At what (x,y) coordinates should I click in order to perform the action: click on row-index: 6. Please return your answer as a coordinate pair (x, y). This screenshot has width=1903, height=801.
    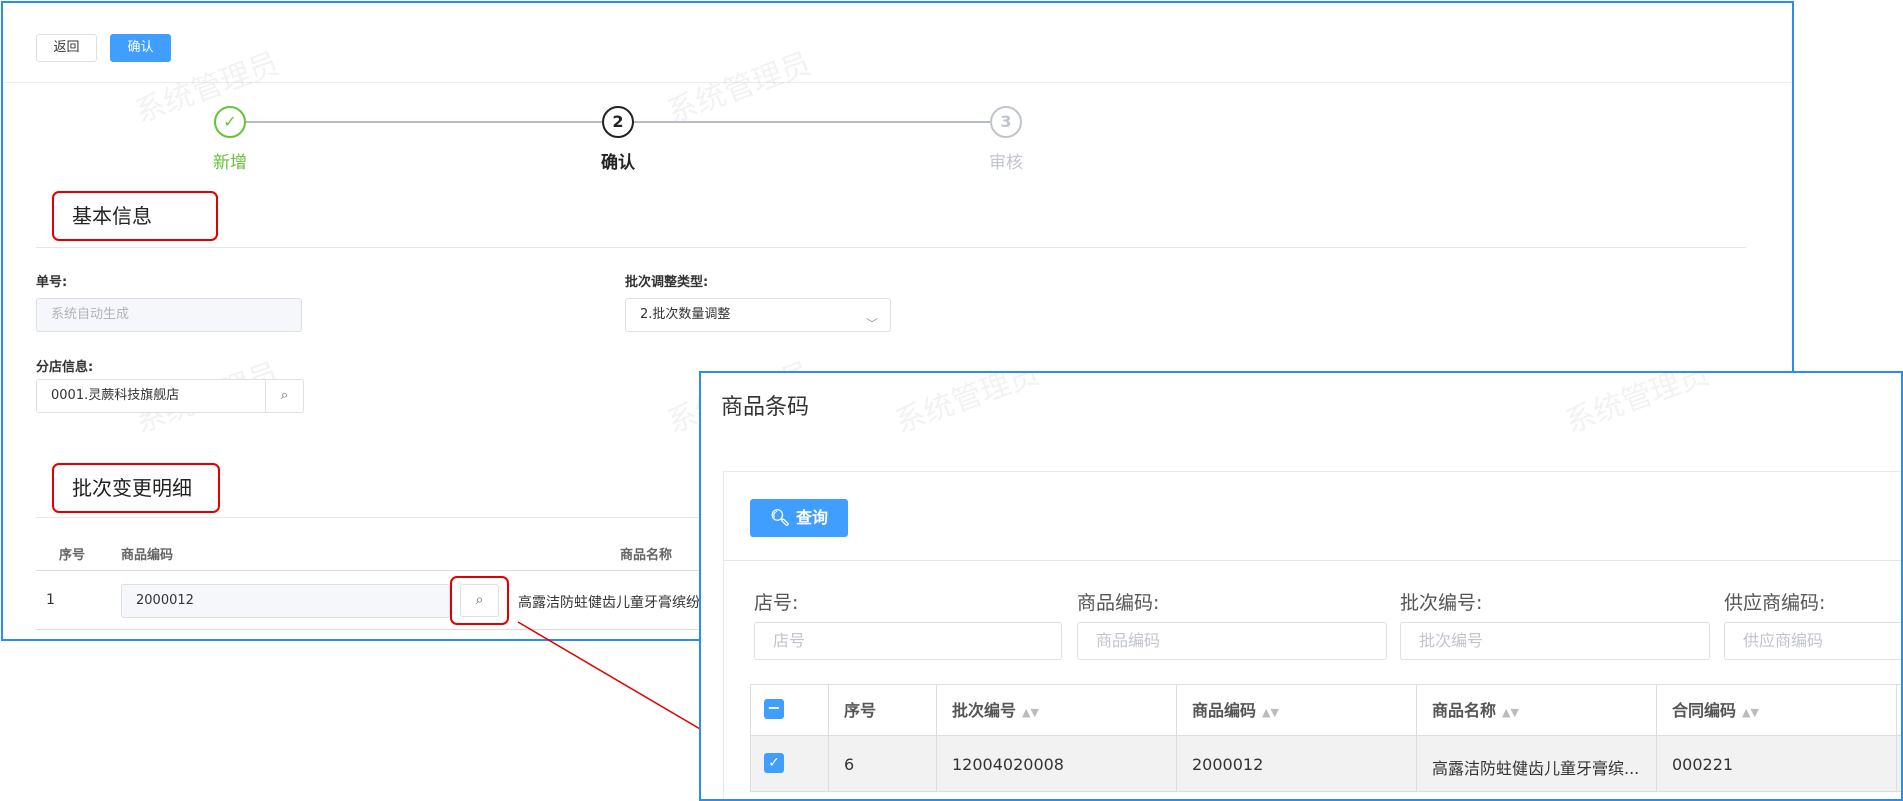
    Looking at the image, I should click on (849, 764).